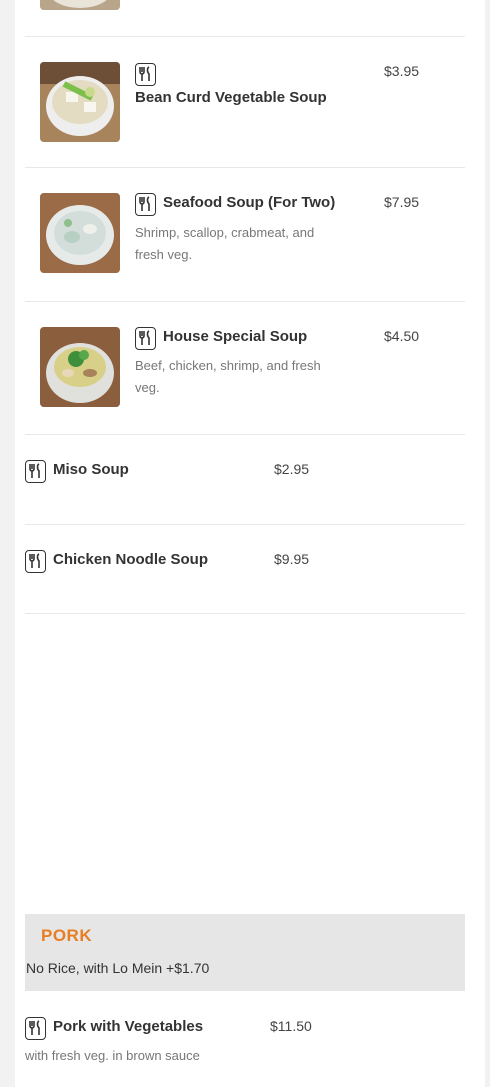 This screenshot has height=1087, width=490. What do you see at coordinates (131, 559) in the screenshot?
I see `menu-item-name: Chicken Noodle Soup` at bounding box center [131, 559].